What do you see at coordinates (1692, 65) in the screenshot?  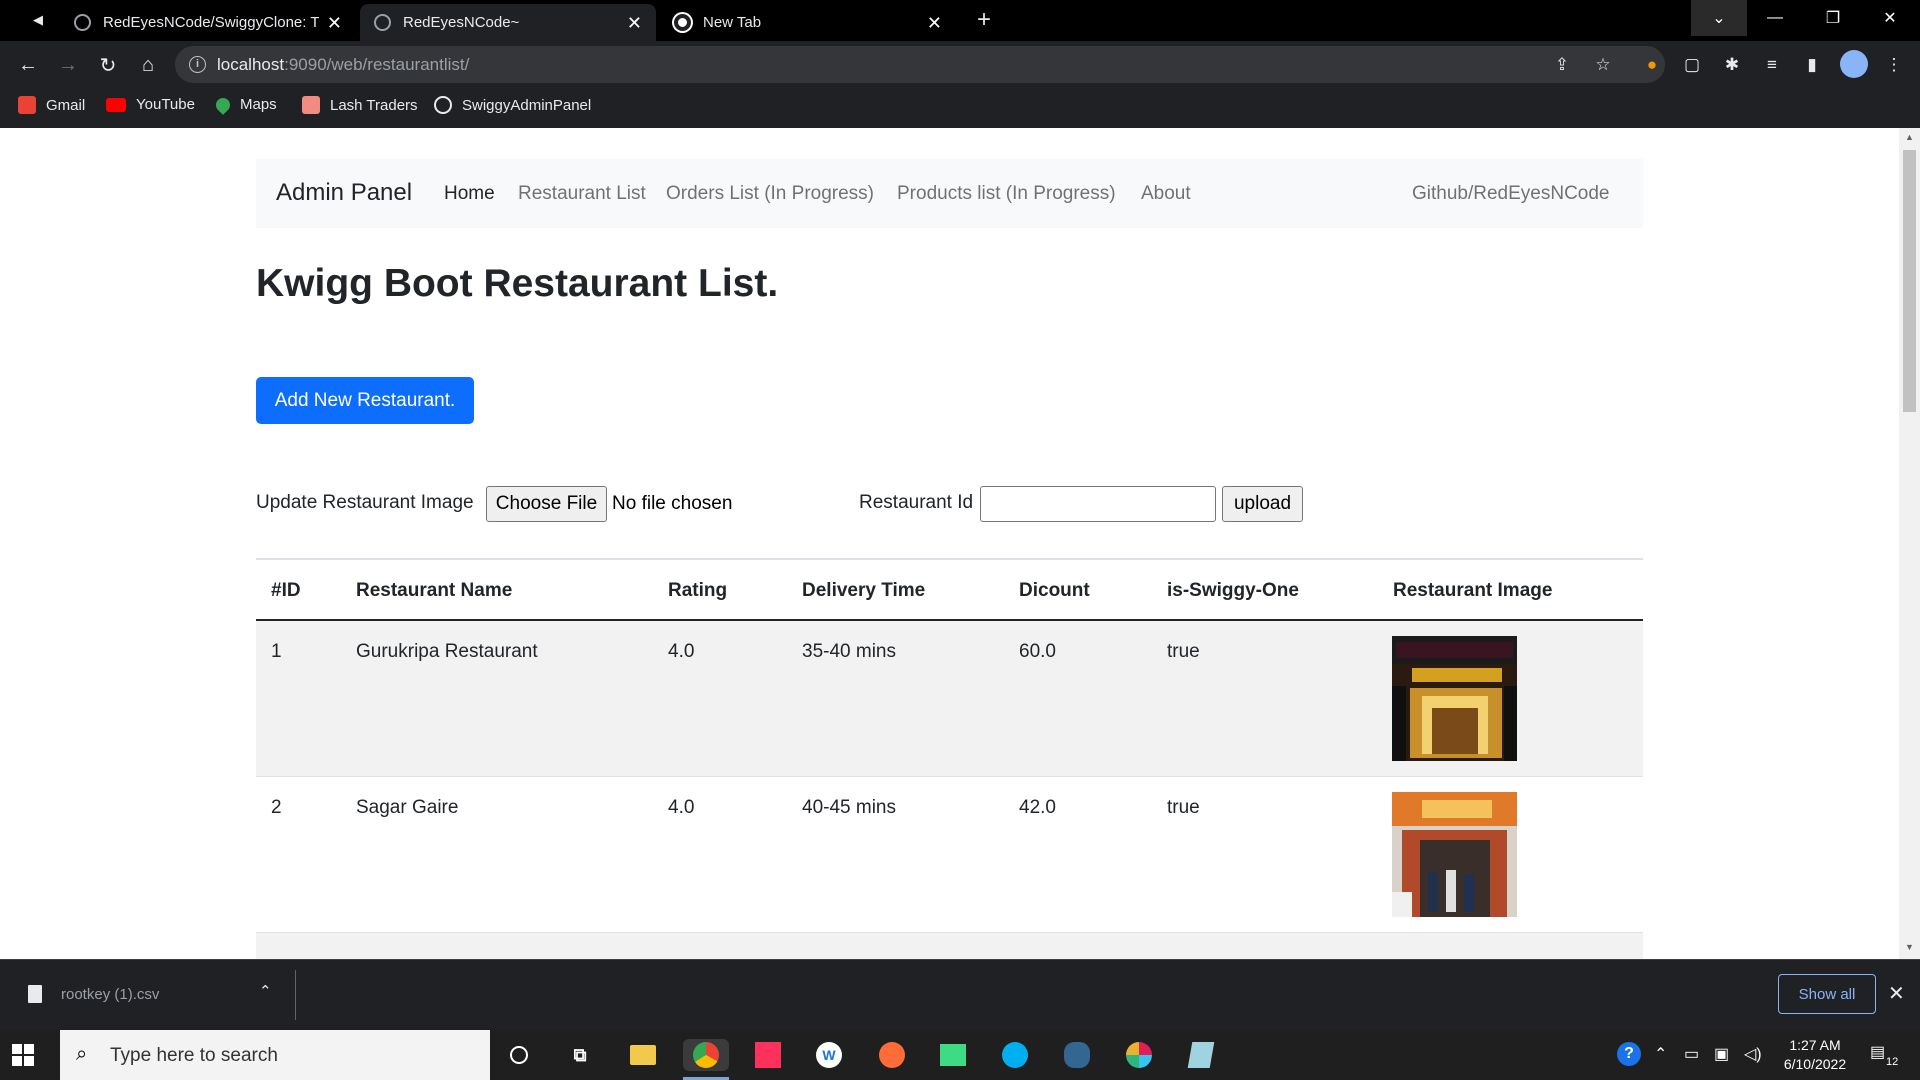 I see `extension-glasses-icon: ▢` at bounding box center [1692, 65].